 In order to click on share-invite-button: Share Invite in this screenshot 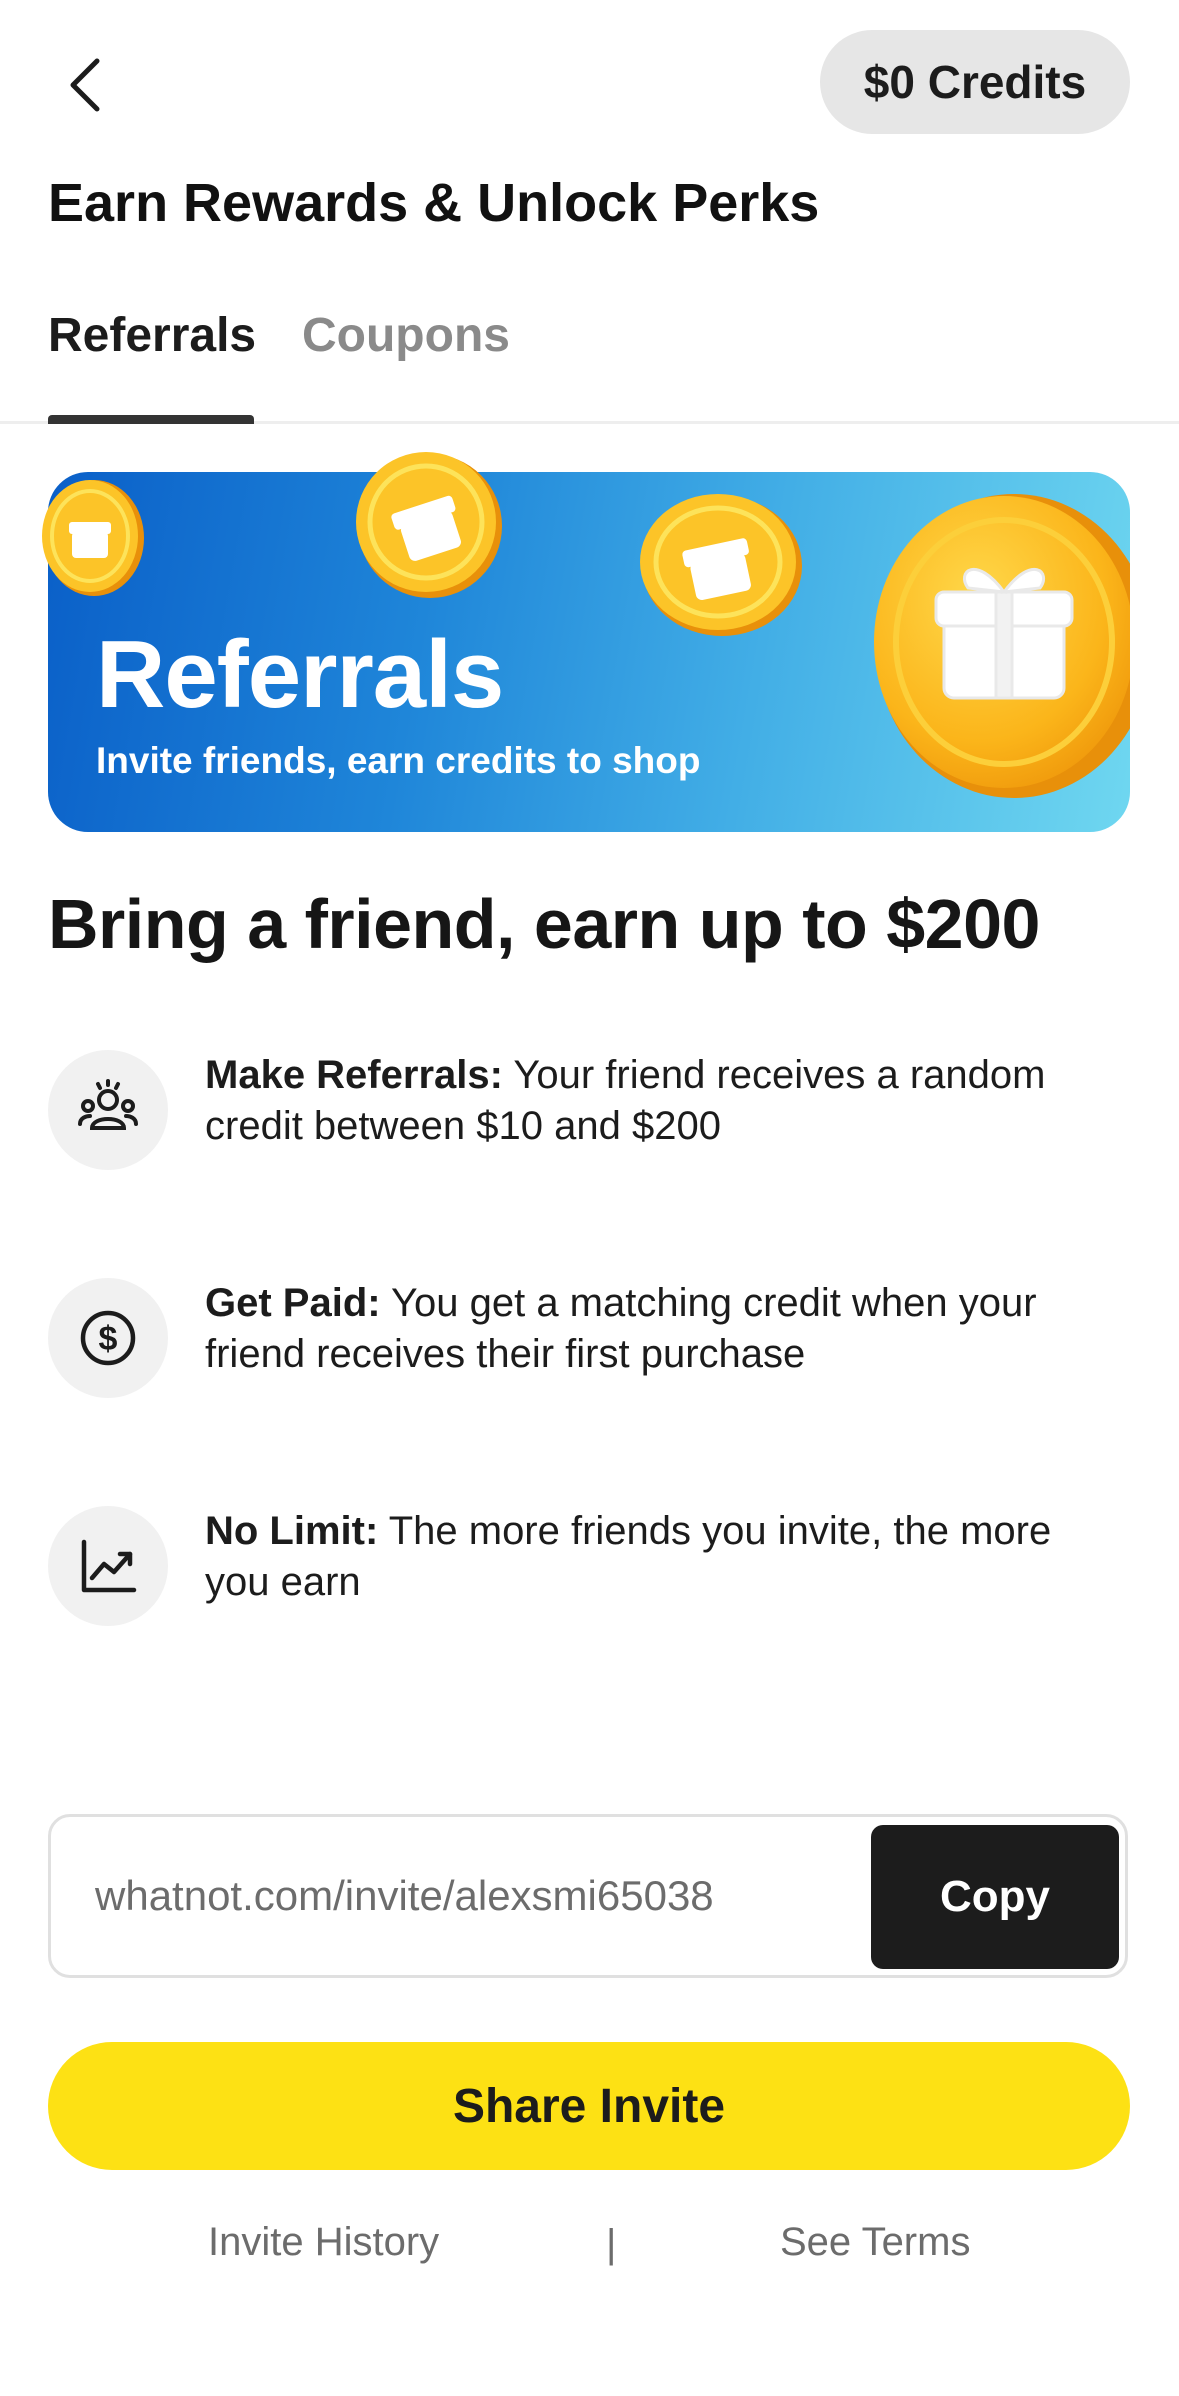, I will do `click(589, 2106)`.